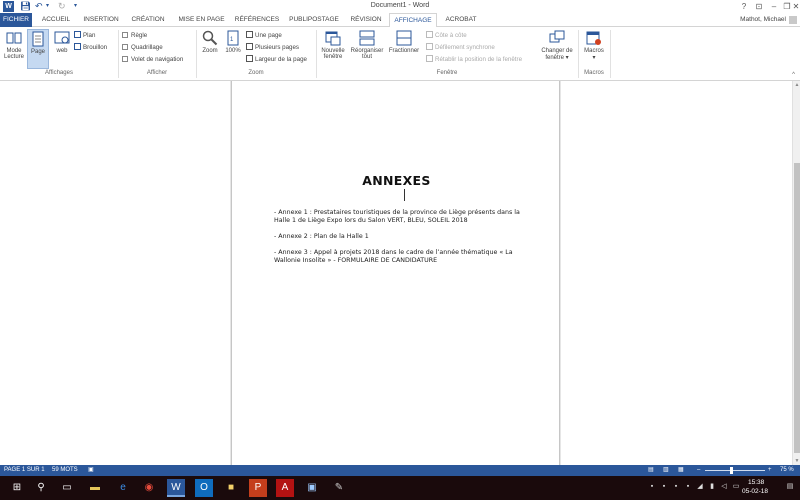 Image resolution: width=800 pixels, height=500 pixels. What do you see at coordinates (594, 58) in the screenshot?
I see `macros-label-2: ▾` at bounding box center [594, 58].